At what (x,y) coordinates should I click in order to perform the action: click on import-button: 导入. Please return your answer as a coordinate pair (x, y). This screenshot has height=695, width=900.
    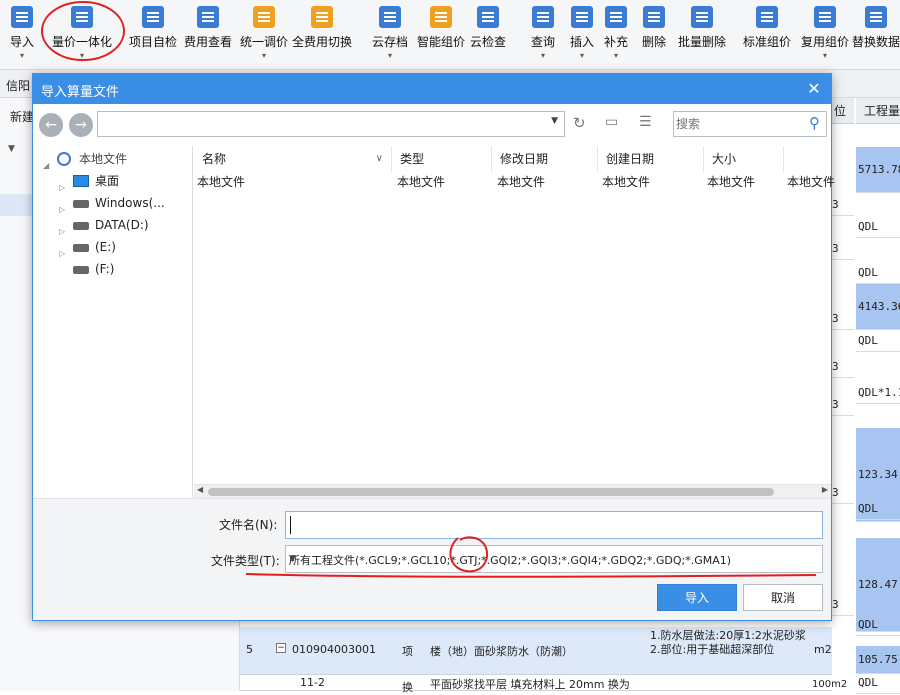
    Looking at the image, I should click on (697, 597).